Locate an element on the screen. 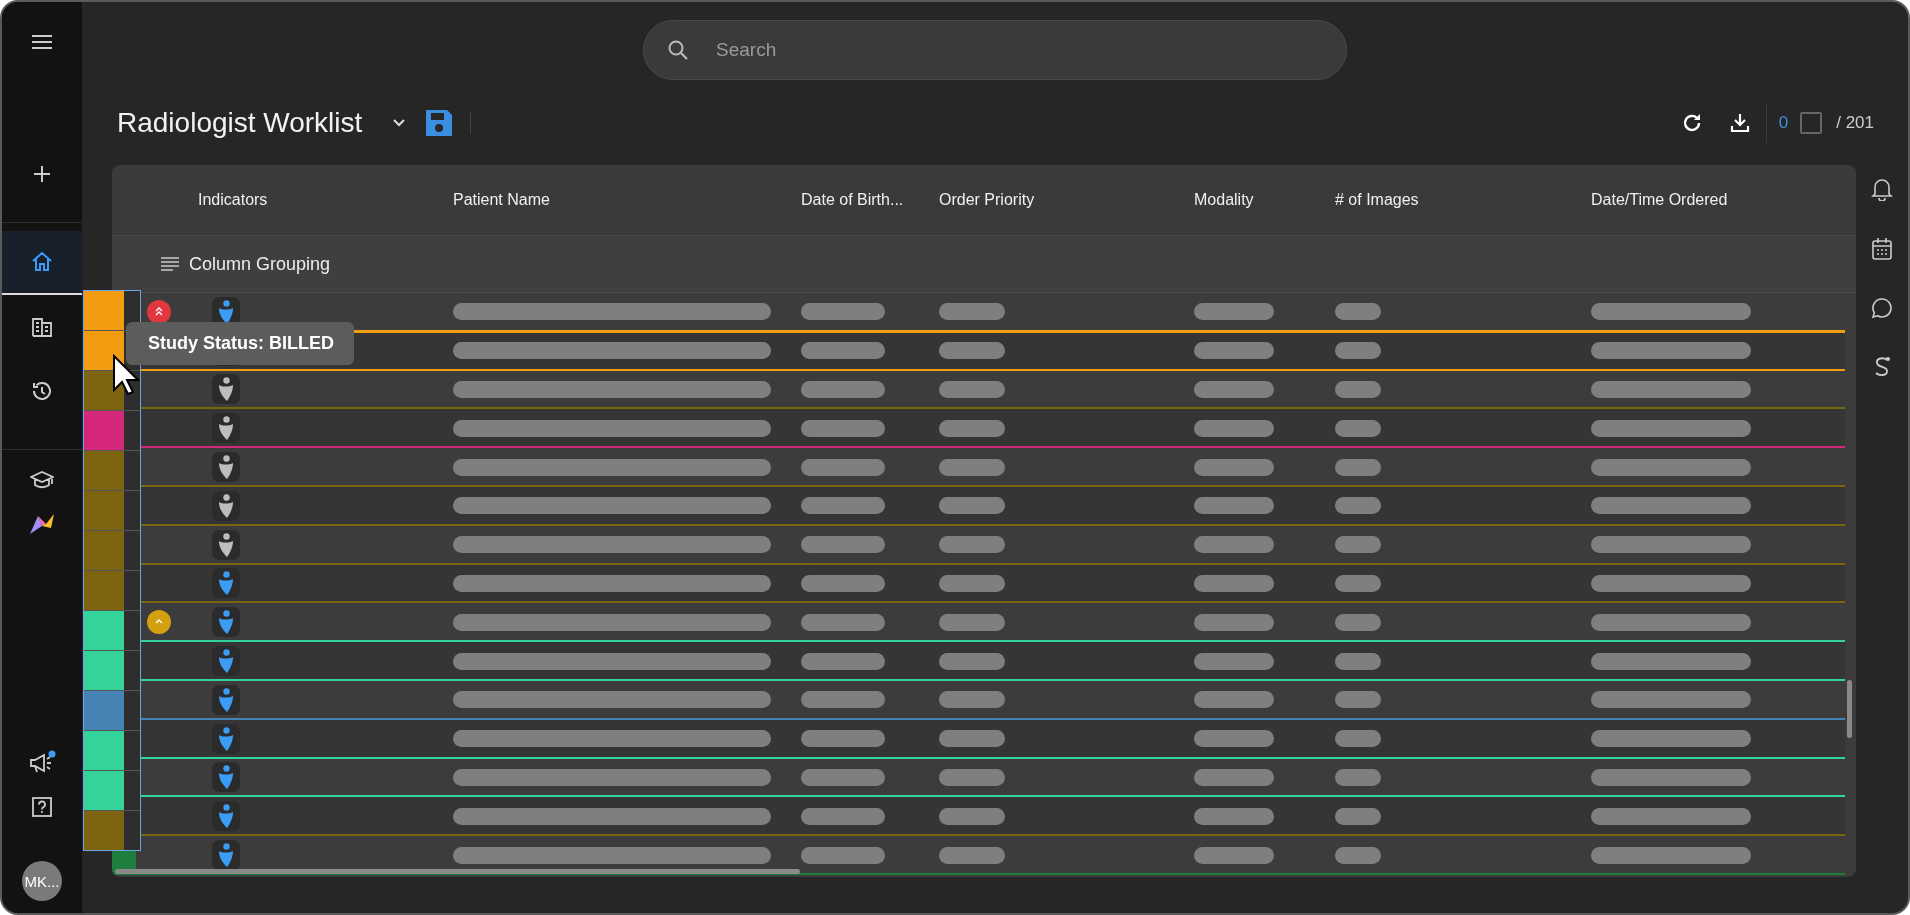 The height and width of the screenshot is (915, 1910). search-field: Search is located at coordinates (995, 50).